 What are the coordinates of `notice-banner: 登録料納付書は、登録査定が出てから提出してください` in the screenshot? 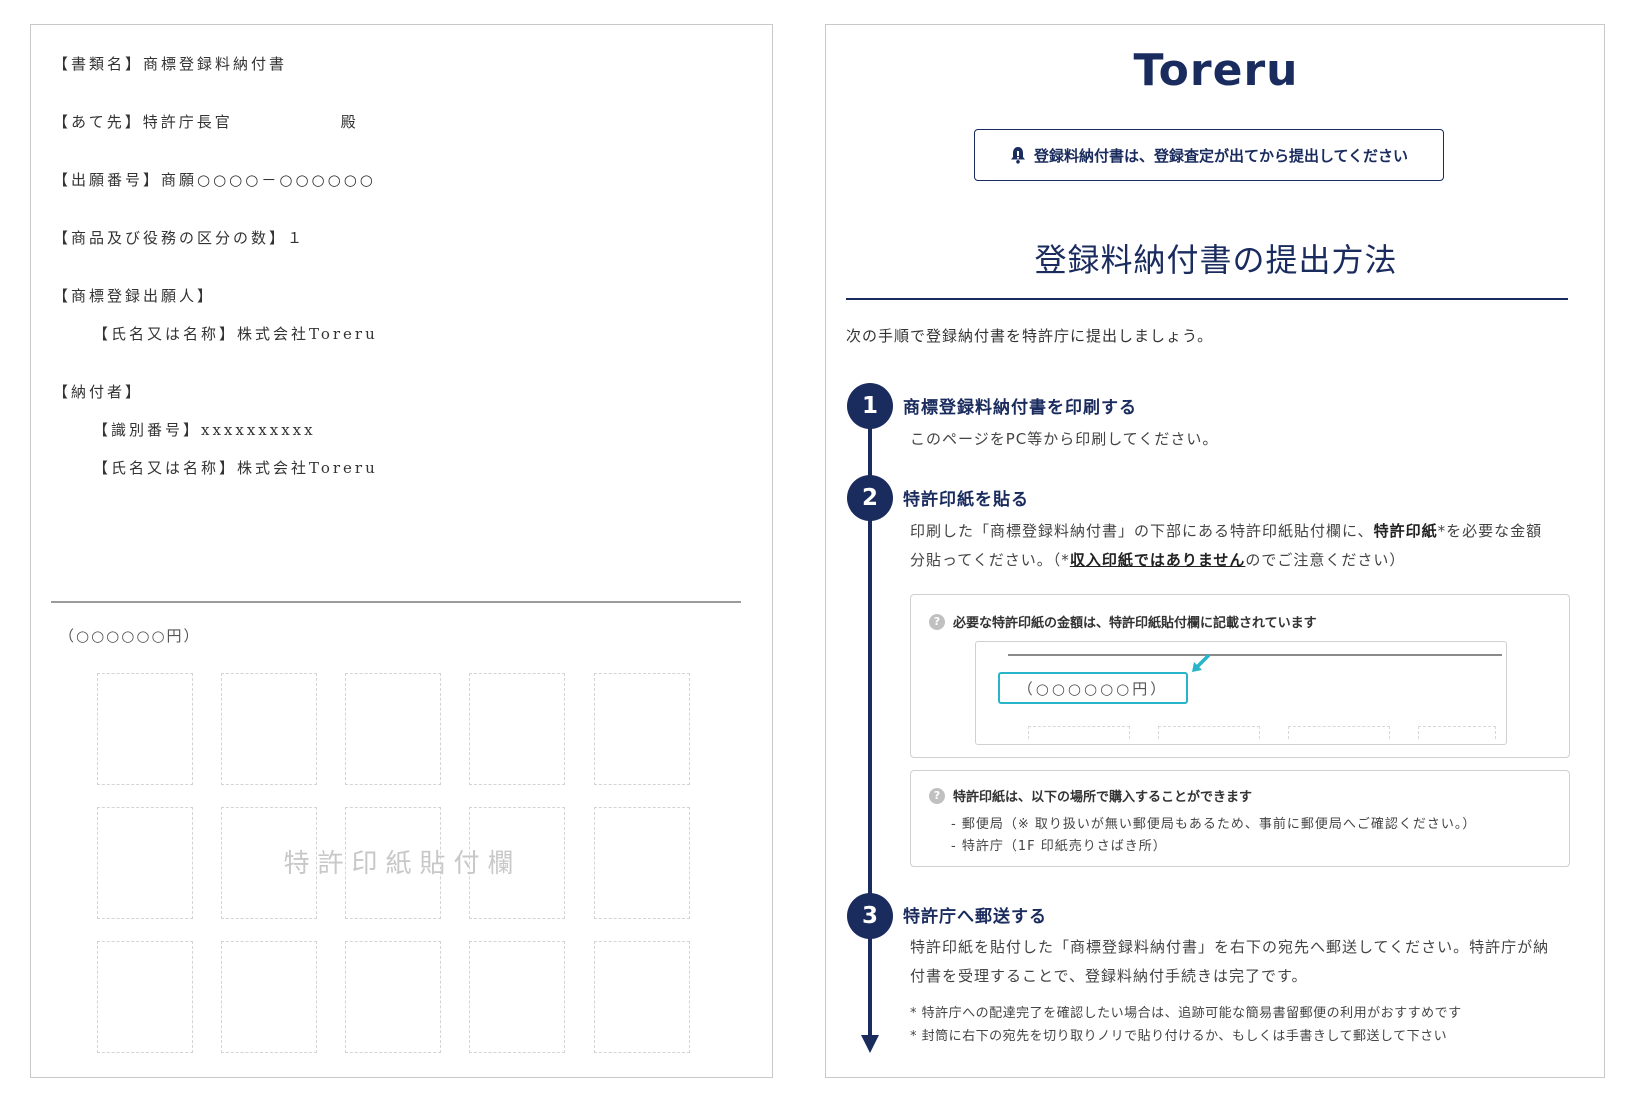 It's located at (1209, 155).